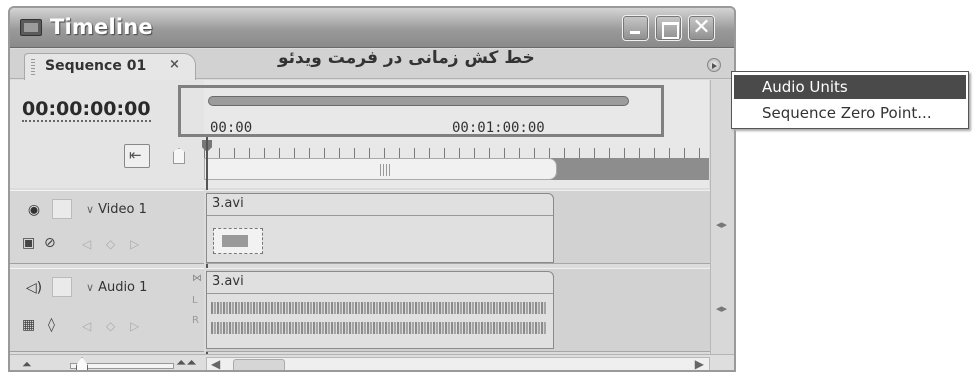 The height and width of the screenshot is (378, 980). What do you see at coordinates (385, 170) in the screenshot?
I see `work-area-grip-icon` at bounding box center [385, 170].